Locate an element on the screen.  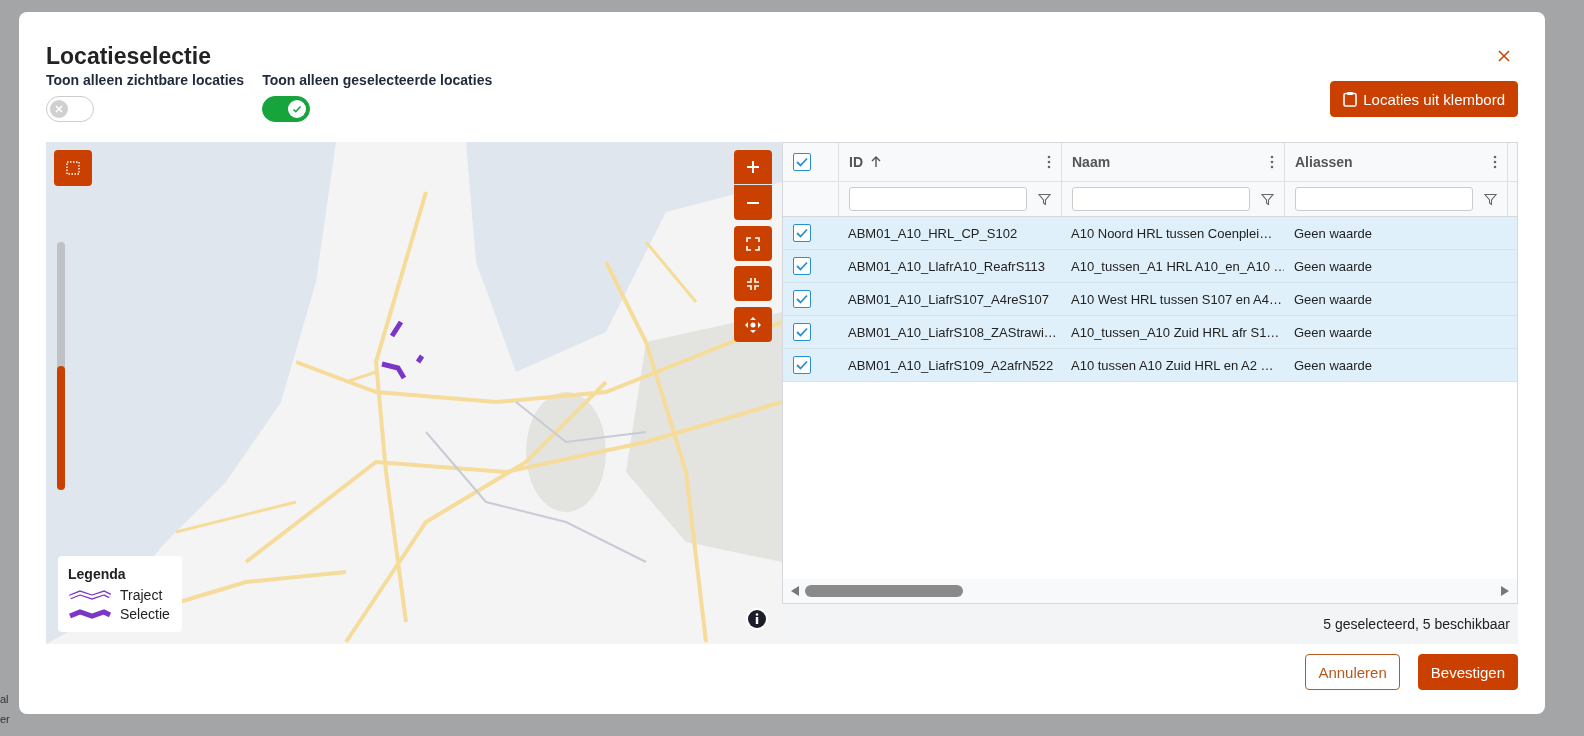
toggle-label: Toon alleen zichtbare locaties is located at coordinates (145, 80).